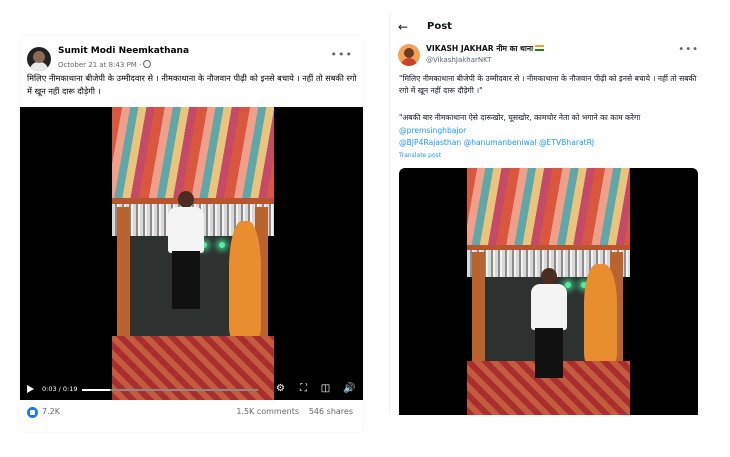 This screenshot has height=457, width=730. I want to click on author-display-name: VIKASH JAKHAR नीम का थाना, so click(485, 49).